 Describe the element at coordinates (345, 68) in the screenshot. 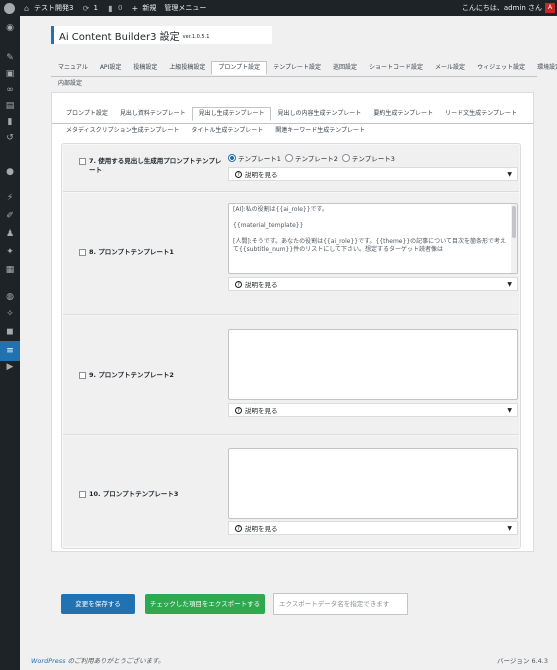

I see `tab-patrol: 巡回設定` at that location.